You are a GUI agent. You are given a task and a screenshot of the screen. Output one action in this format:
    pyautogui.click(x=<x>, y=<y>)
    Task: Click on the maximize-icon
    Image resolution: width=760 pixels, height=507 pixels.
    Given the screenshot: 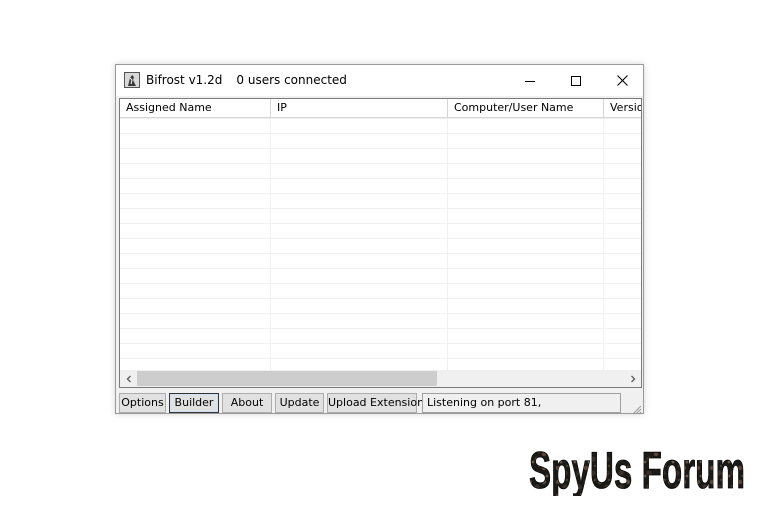 What is the action you would take?
    pyautogui.click(x=576, y=80)
    